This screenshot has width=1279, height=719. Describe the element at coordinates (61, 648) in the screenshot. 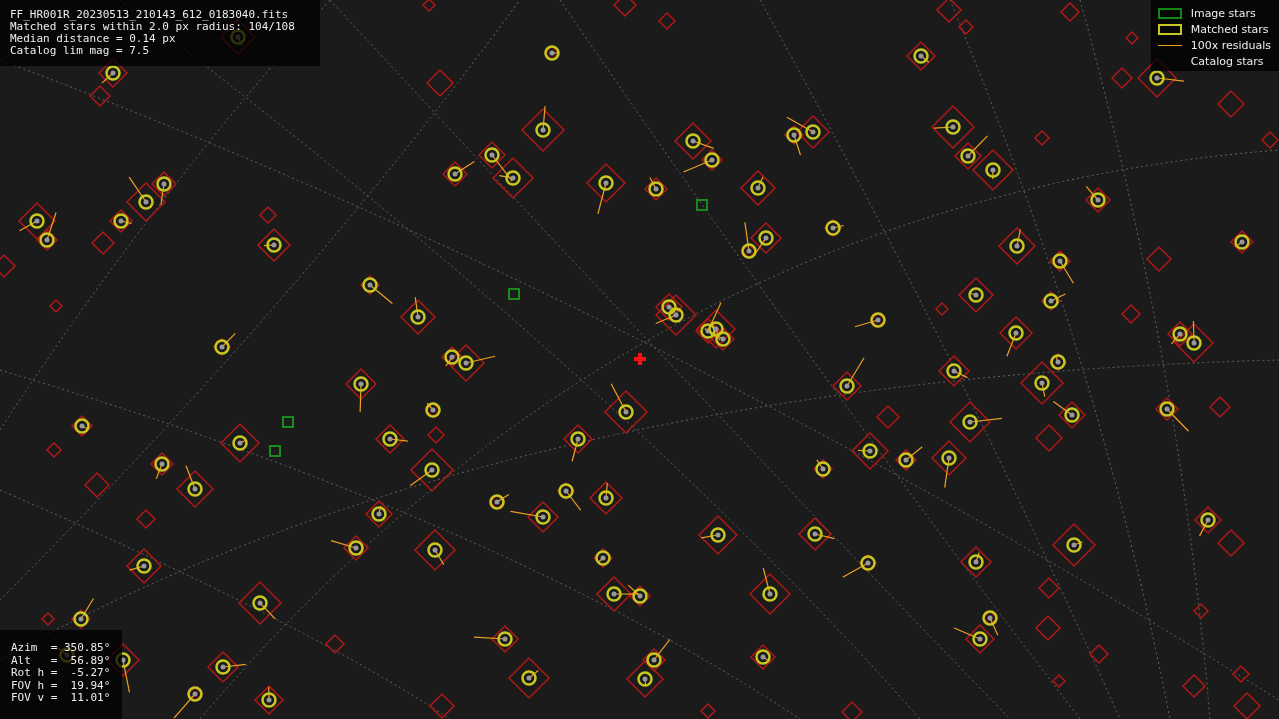

I see `pointing-text: Azim = 350.85°` at that location.